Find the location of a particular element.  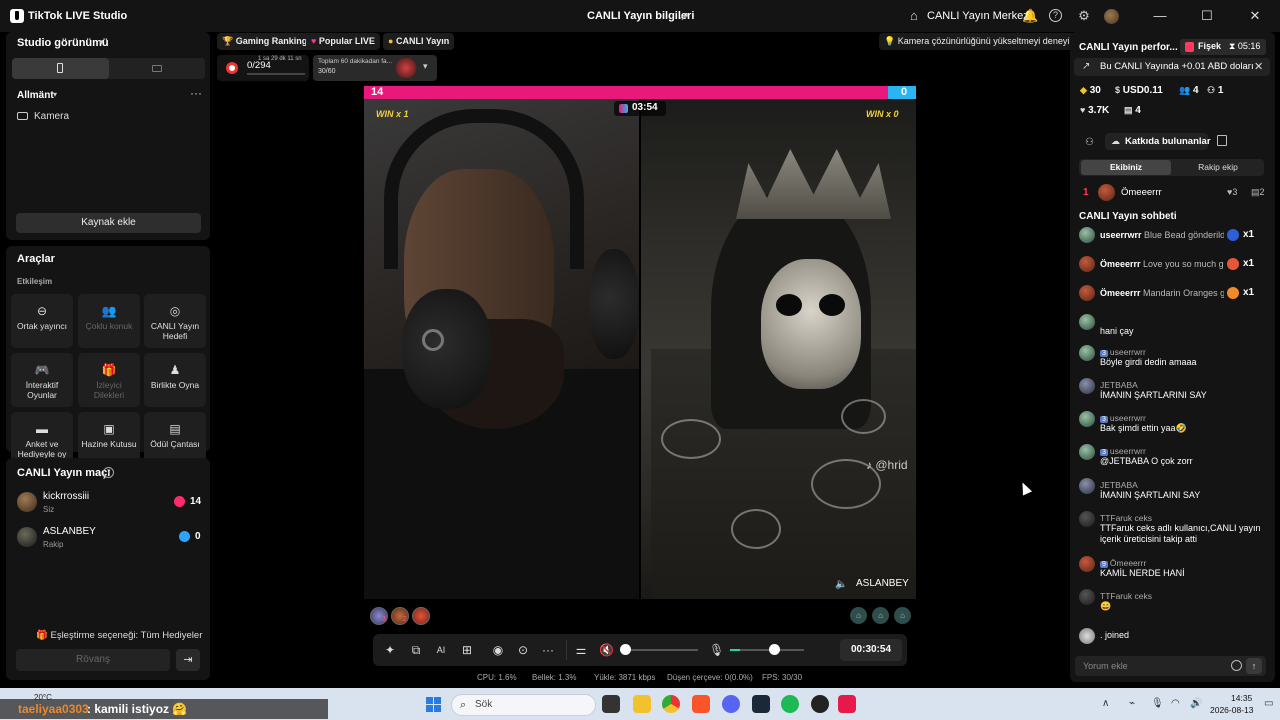

clock-time: 14:35 is located at coordinates (1241, 698).